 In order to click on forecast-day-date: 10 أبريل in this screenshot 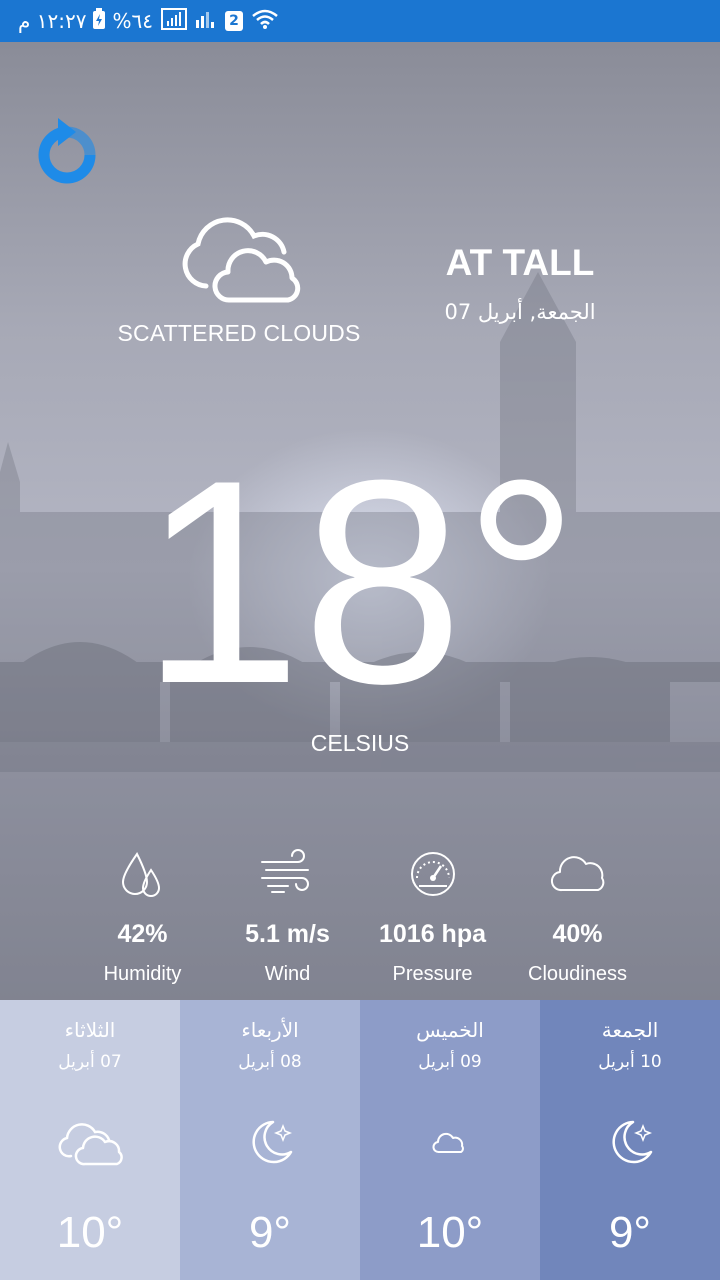, I will do `click(630, 1062)`.